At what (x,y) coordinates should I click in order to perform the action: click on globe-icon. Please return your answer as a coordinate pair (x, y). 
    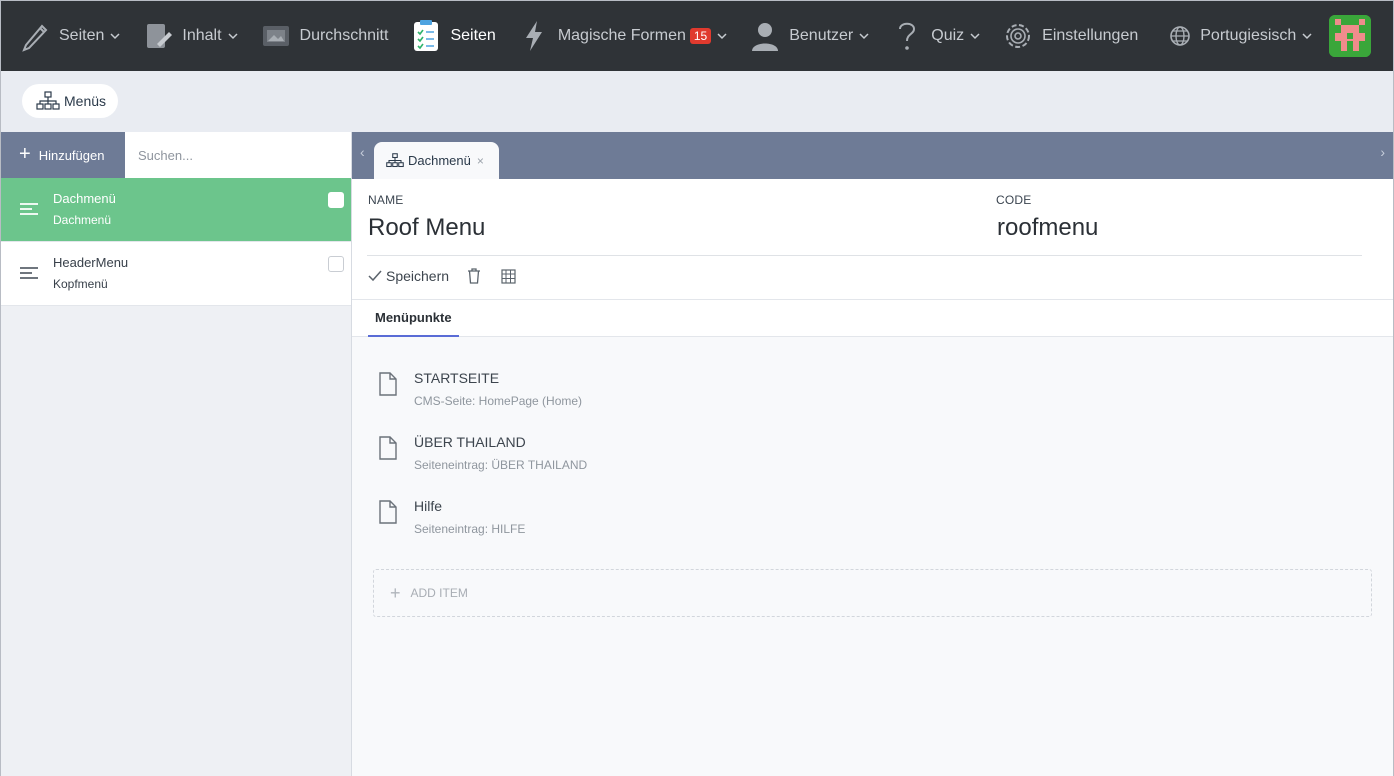
    Looking at the image, I should click on (1180, 36).